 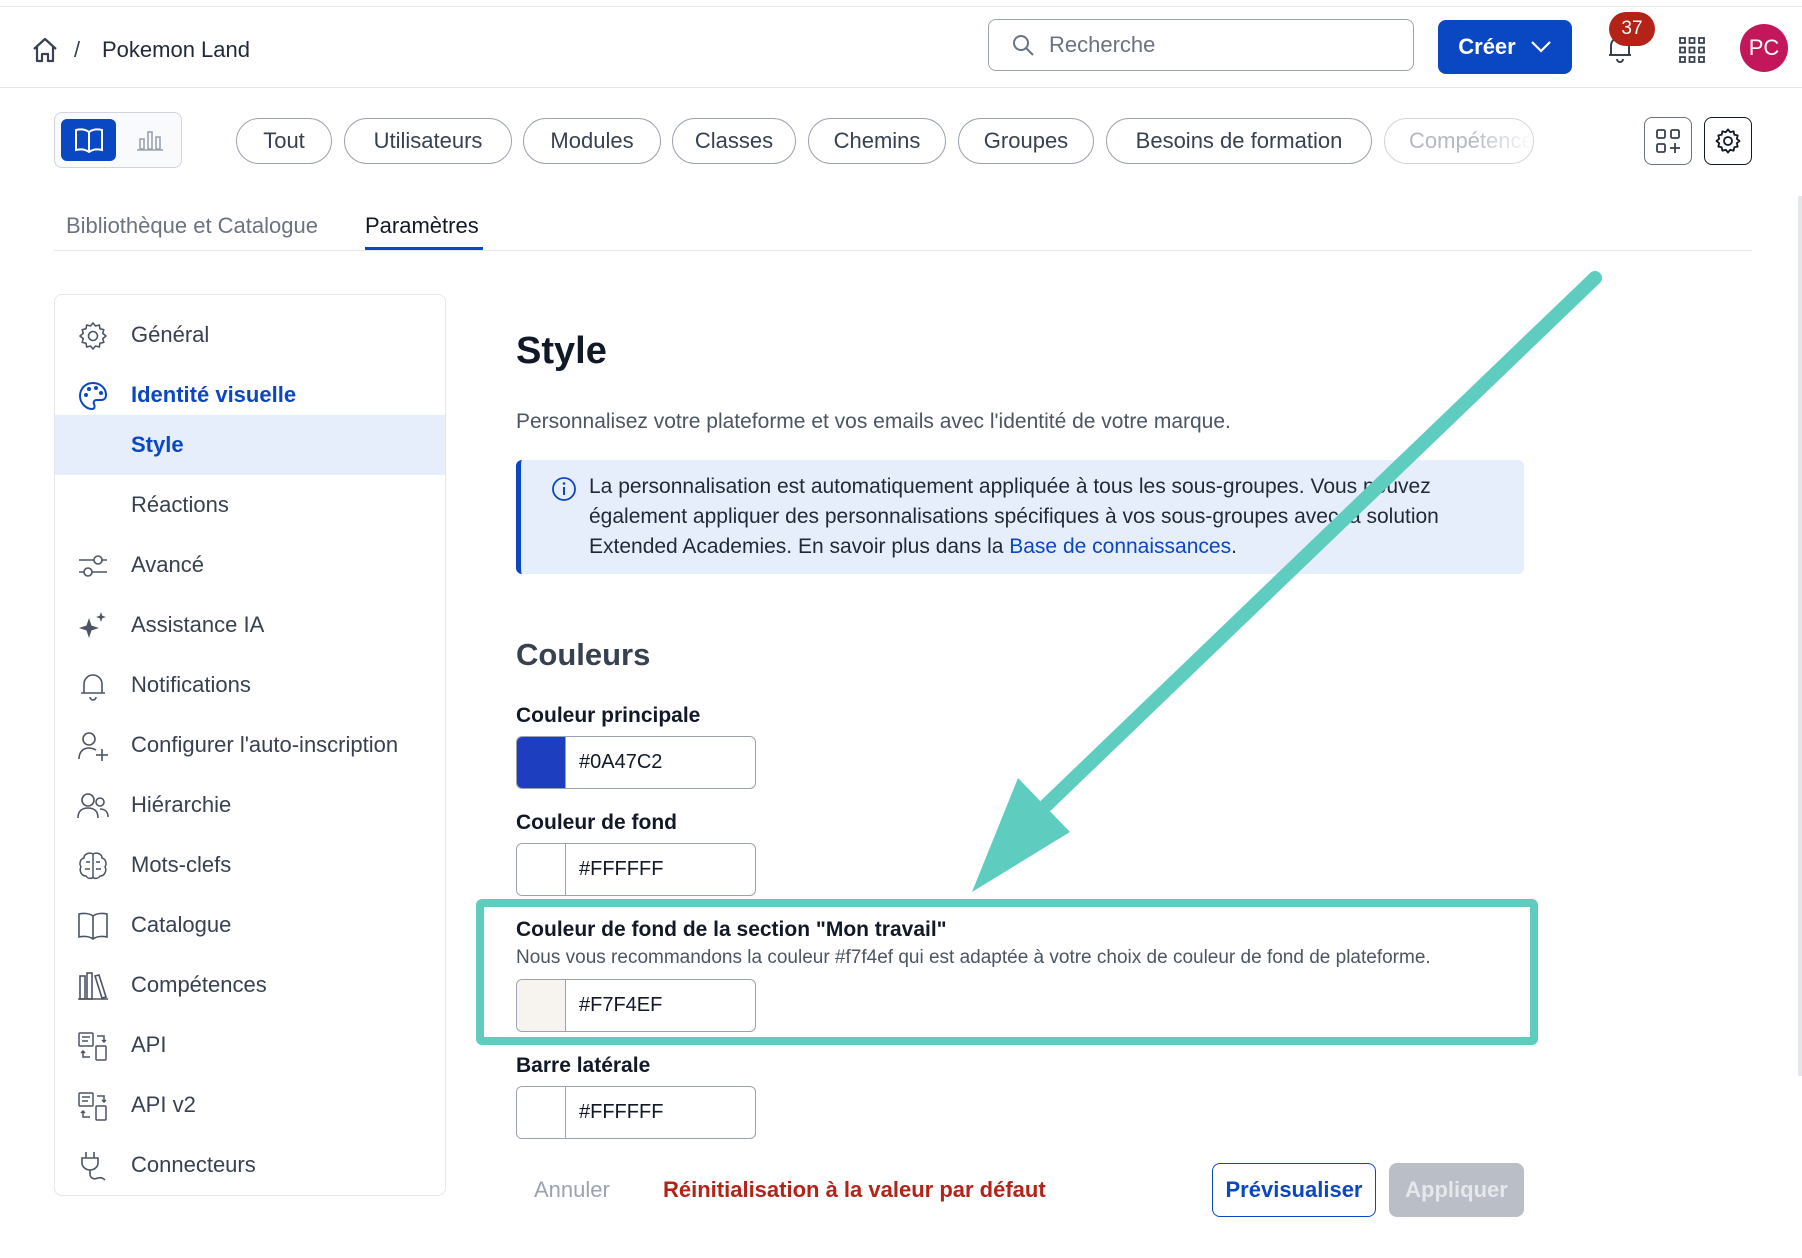 What do you see at coordinates (854, 1190) in the screenshot?
I see `reset-default-button: Réinitialisation à la valeur par défaut` at bounding box center [854, 1190].